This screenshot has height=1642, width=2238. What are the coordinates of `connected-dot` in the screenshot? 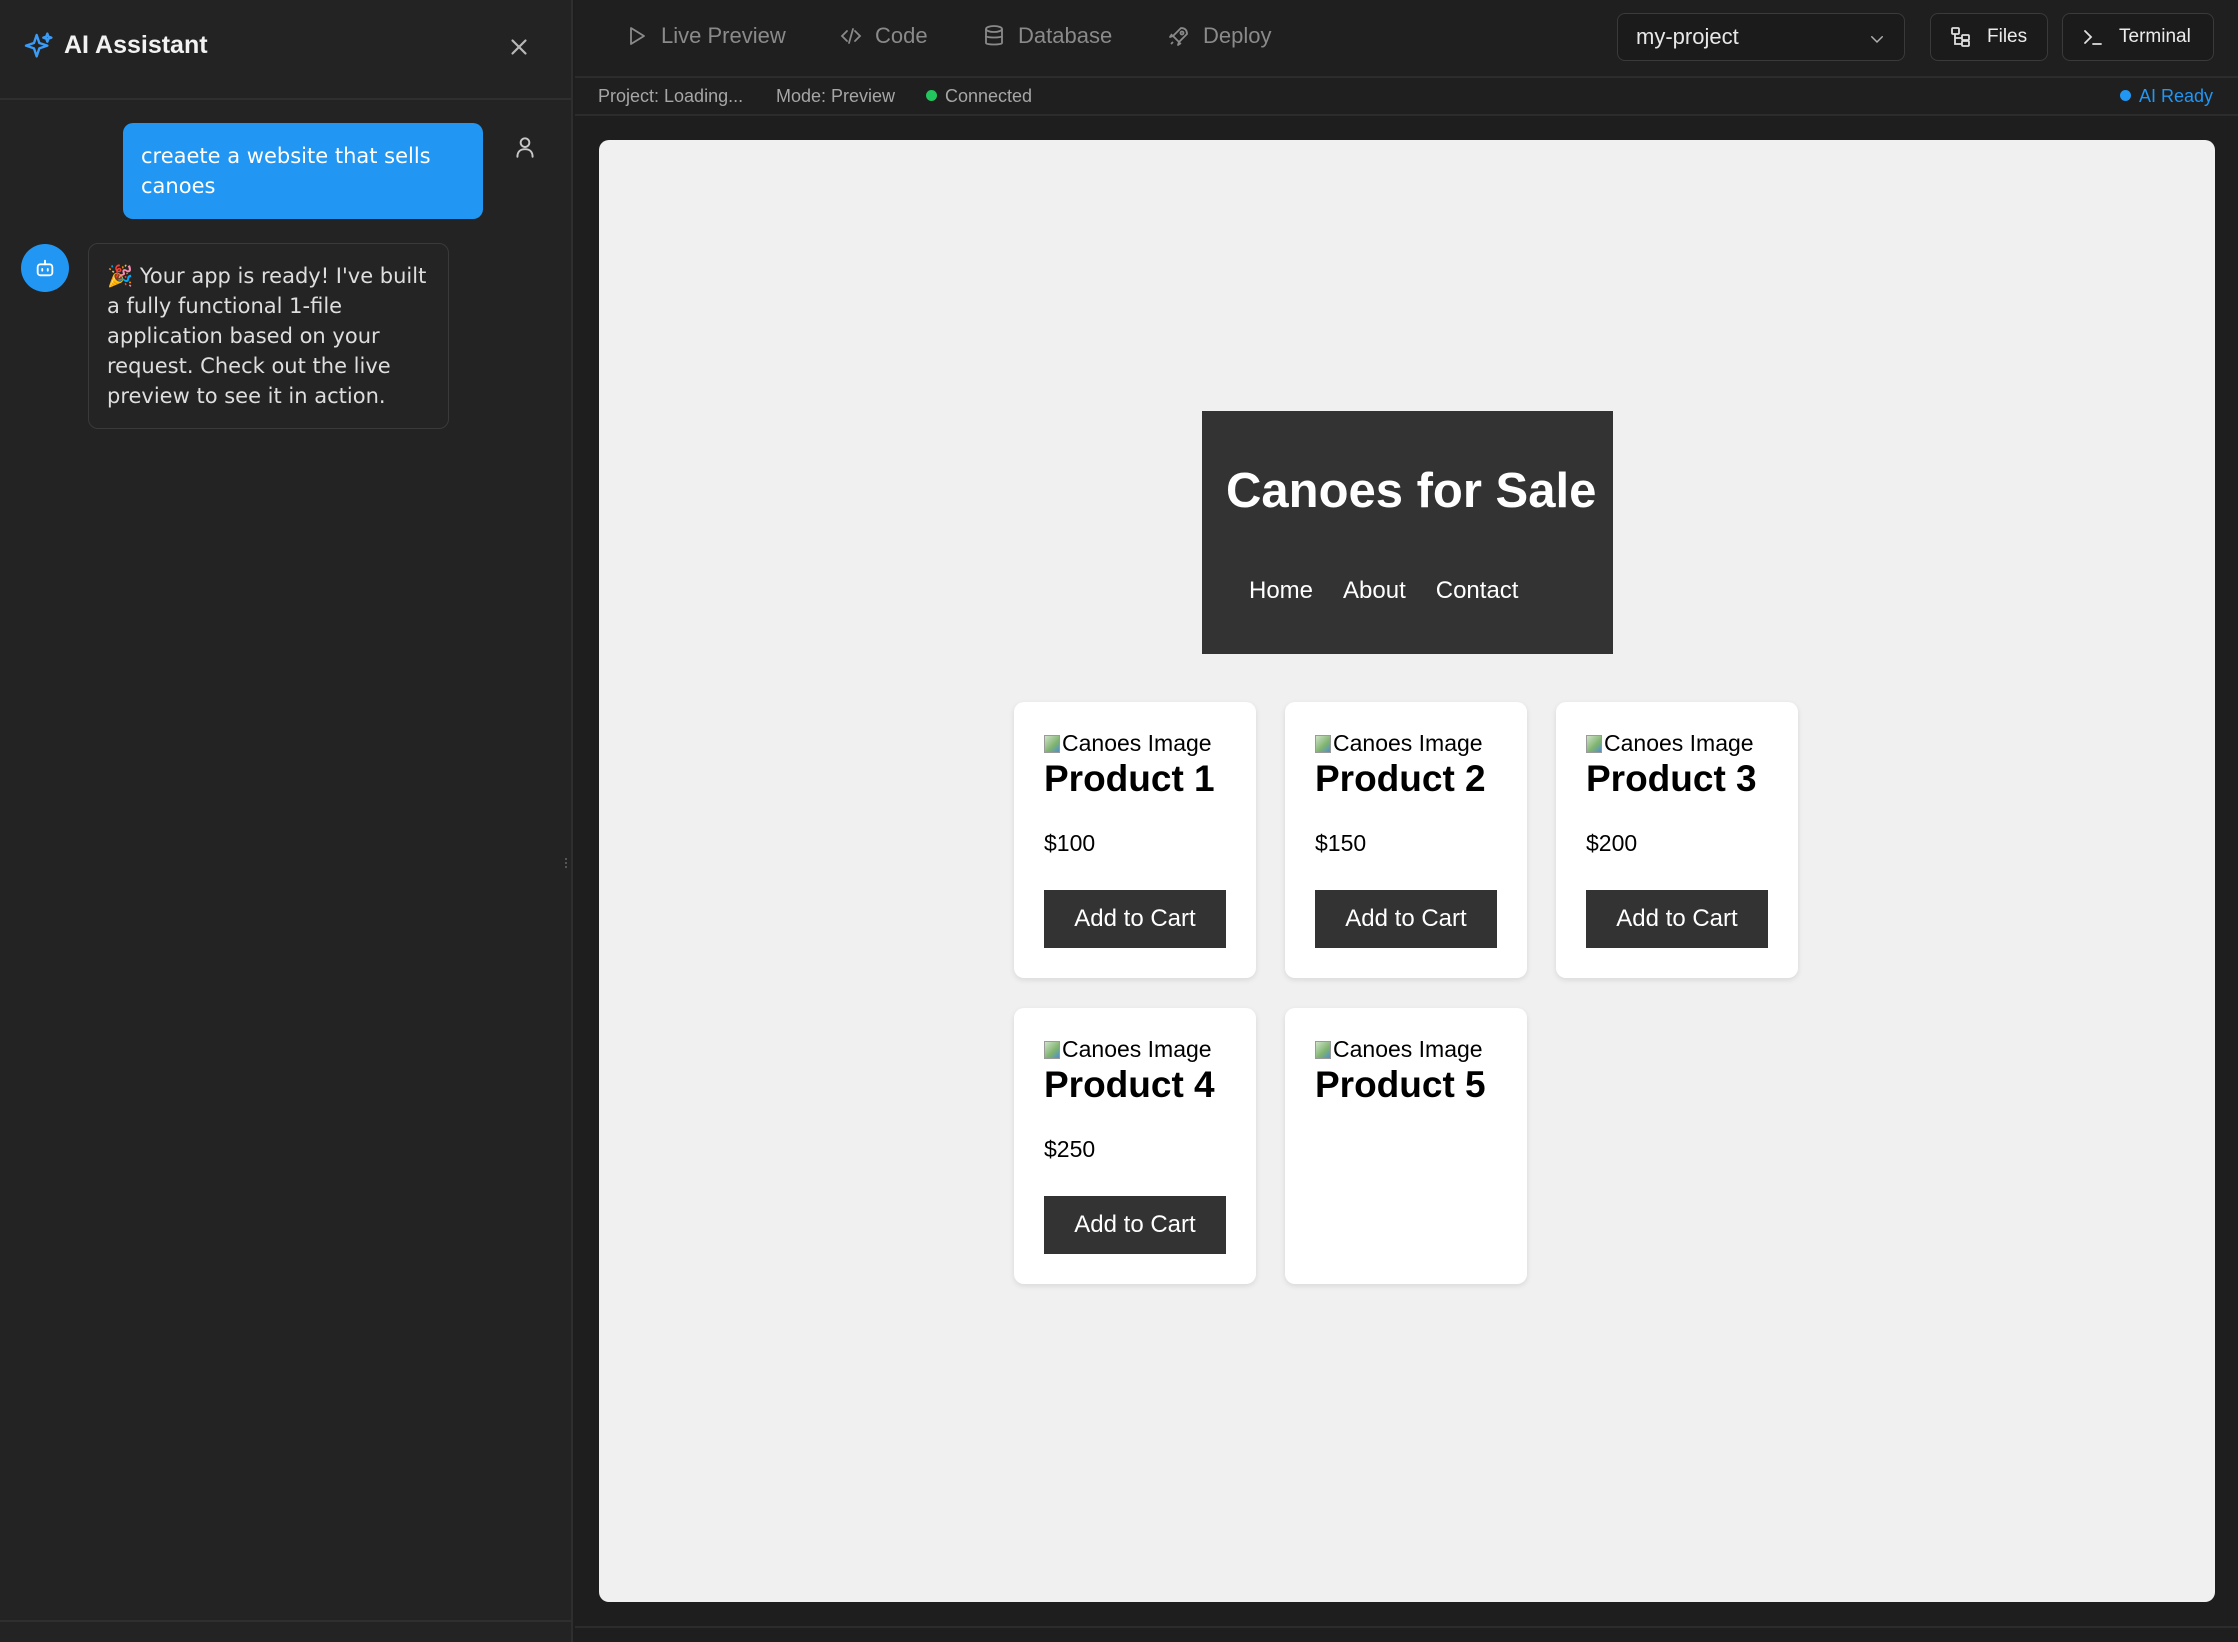 It's located at (931, 95).